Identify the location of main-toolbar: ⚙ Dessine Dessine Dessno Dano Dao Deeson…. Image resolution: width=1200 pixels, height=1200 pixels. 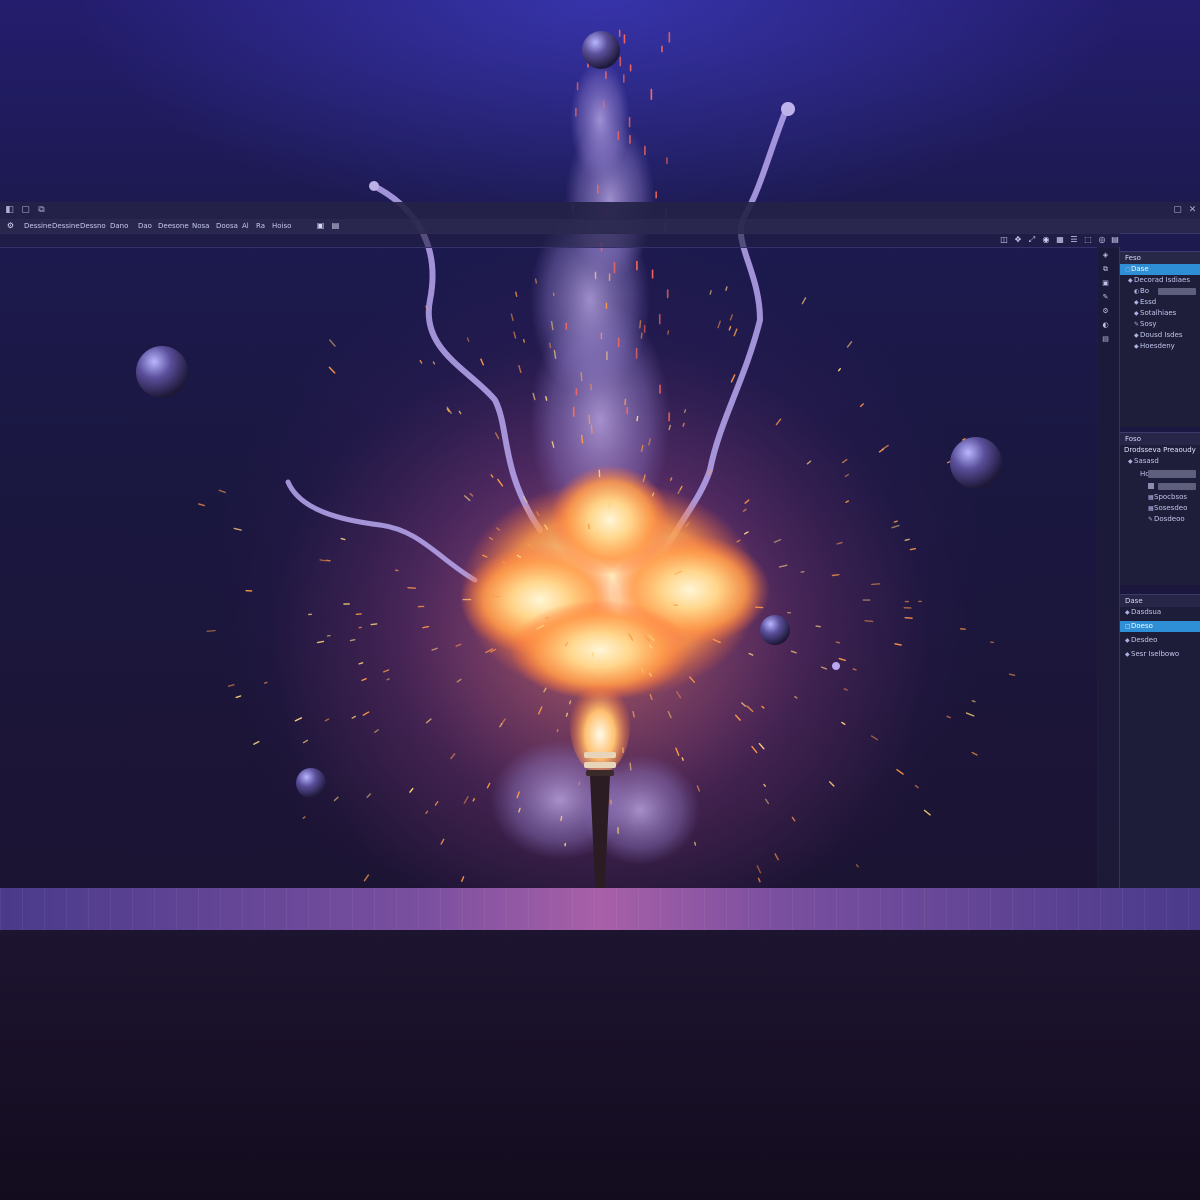
(600, 226).